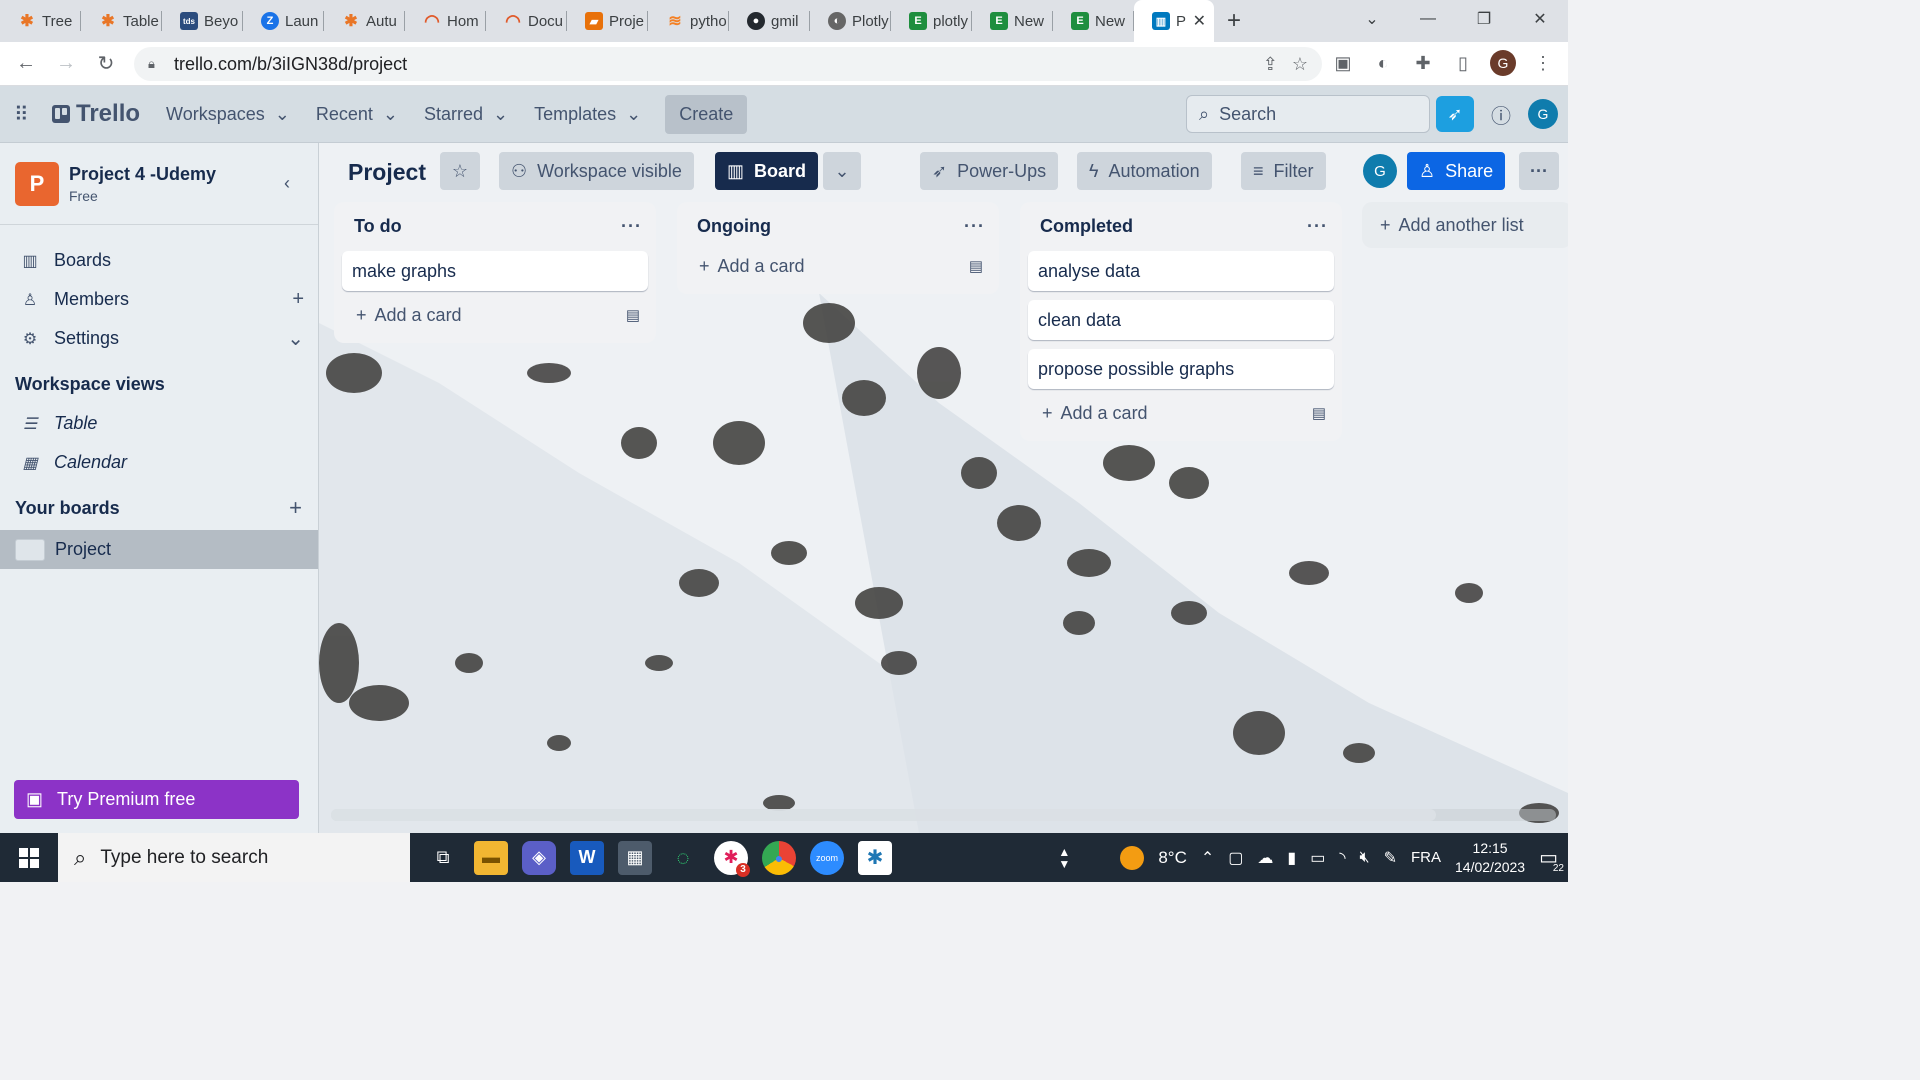 This screenshot has height=1080, width=1920. Describe the element at coordinates (883, 815) in the screenshot. I see `scrollbar-thumb` at that location.